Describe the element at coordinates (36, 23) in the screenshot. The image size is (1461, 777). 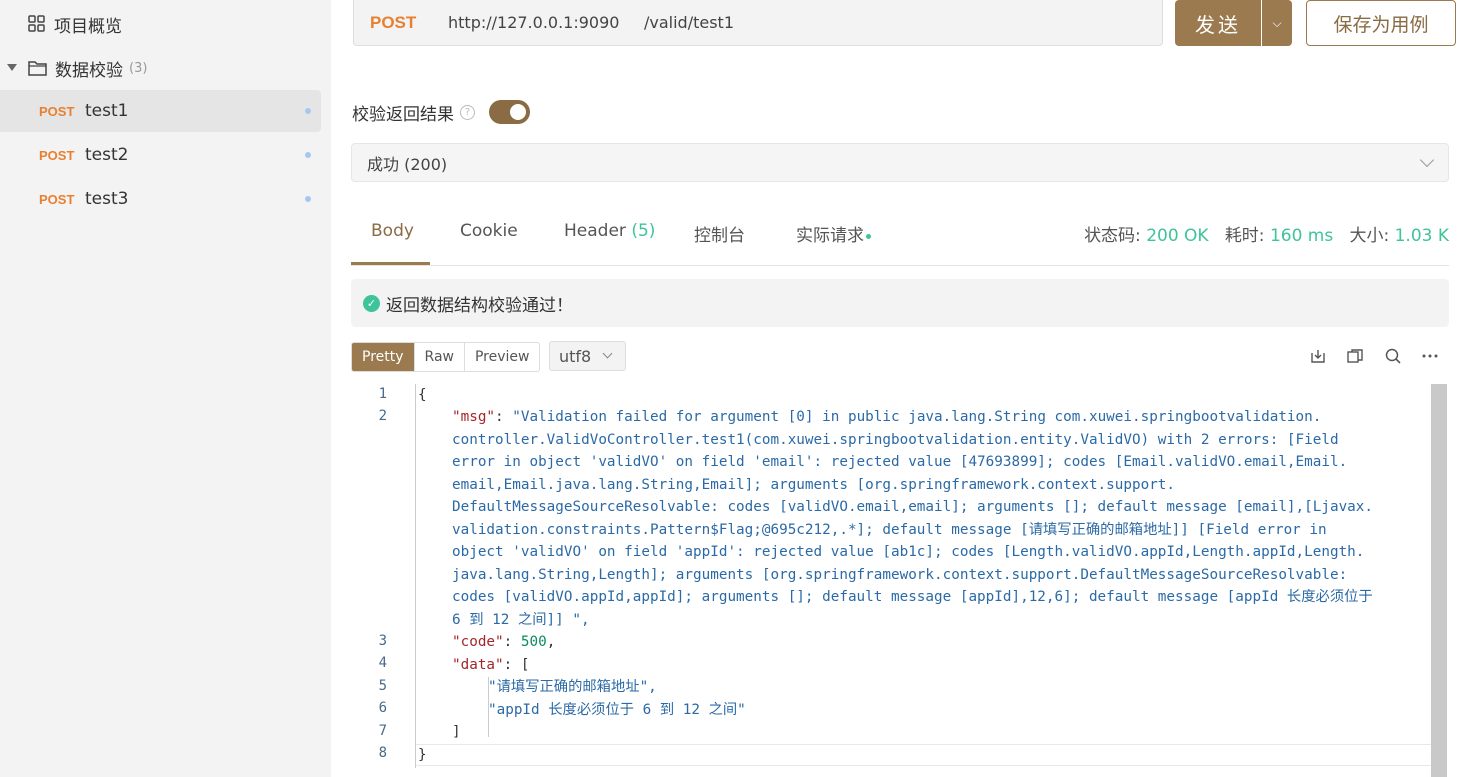
I see `grid-icon` at that location.